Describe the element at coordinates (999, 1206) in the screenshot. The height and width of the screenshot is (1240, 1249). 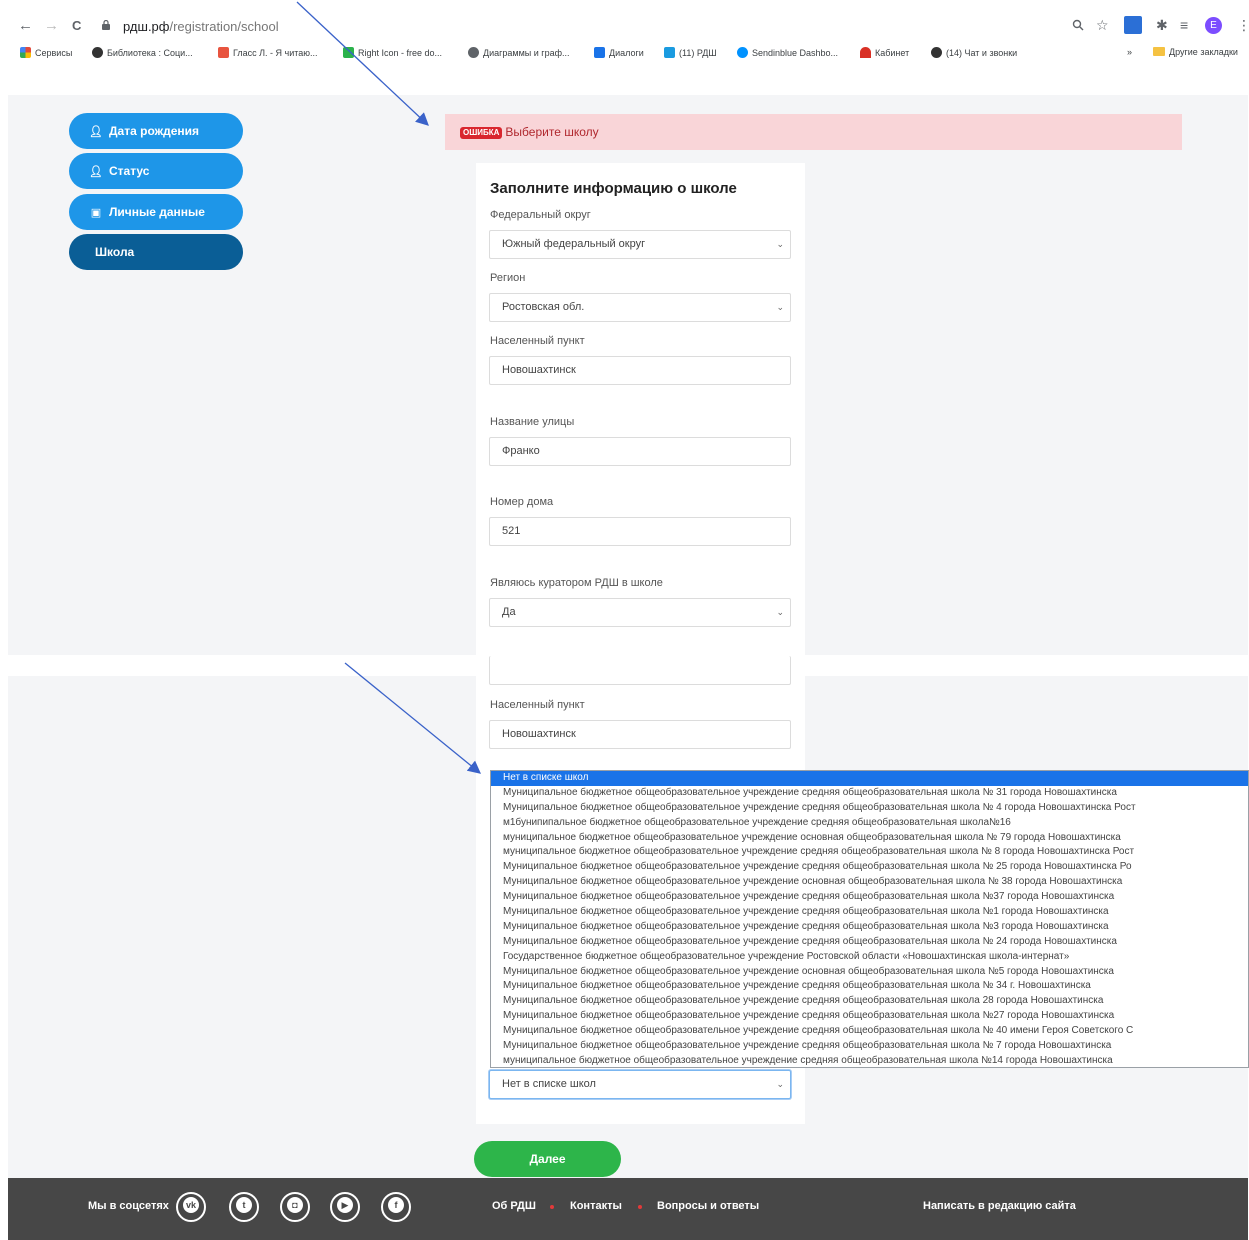
I see `footer-write-editor: Написать в редакцию сайта` at that location.